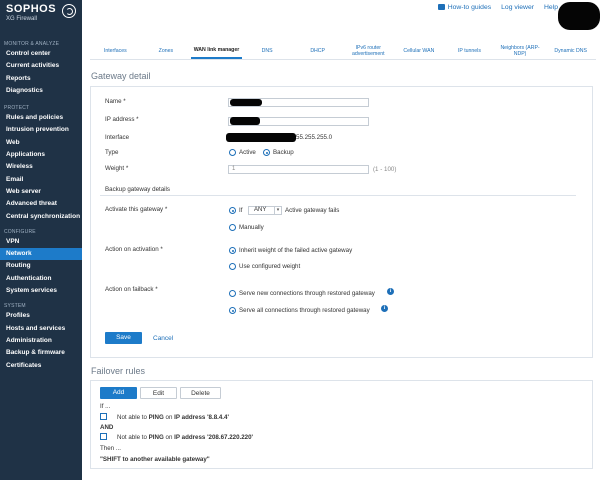 The height and width of the screenshot is (480, 602). I want to click on serve-new-connections-radio, so click(232, 293).